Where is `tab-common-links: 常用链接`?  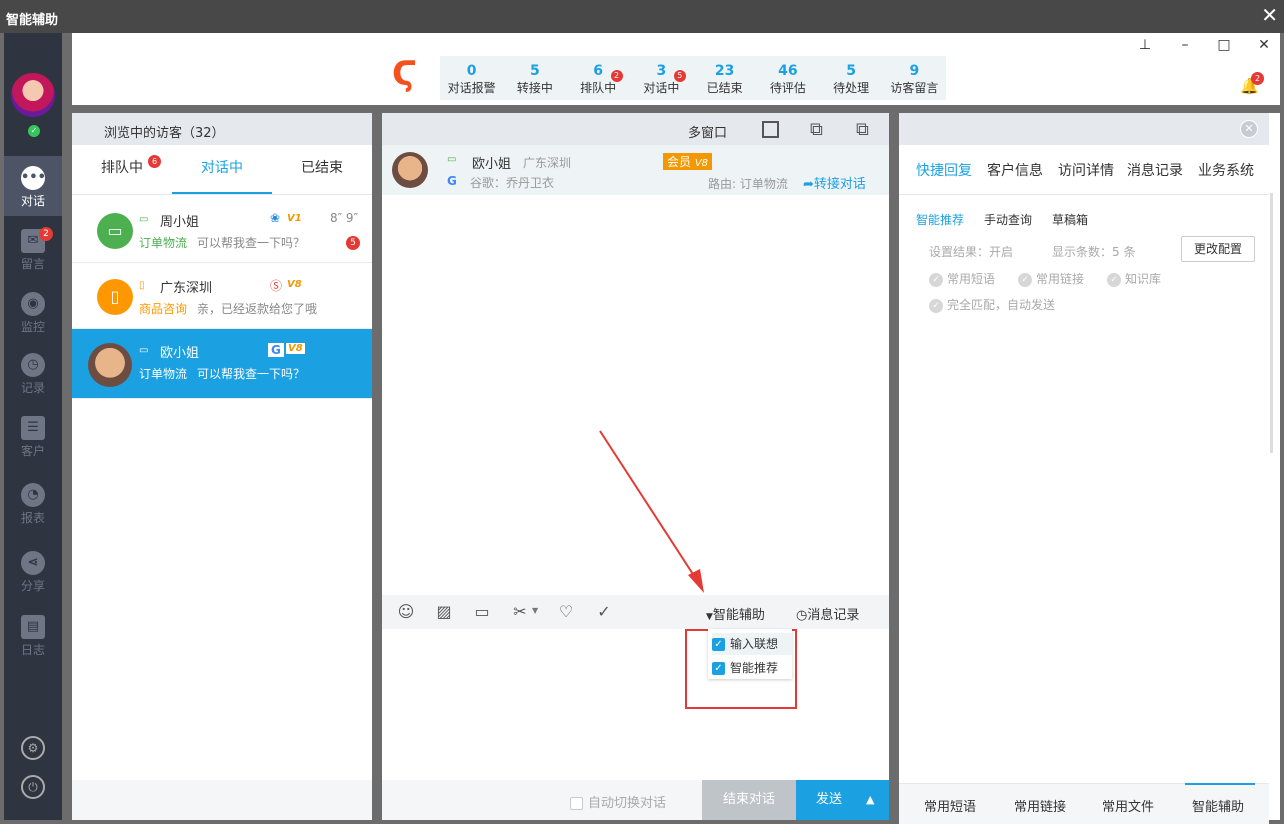
tab-common-links: 常用链接 is located at coordinates (1040, 805).